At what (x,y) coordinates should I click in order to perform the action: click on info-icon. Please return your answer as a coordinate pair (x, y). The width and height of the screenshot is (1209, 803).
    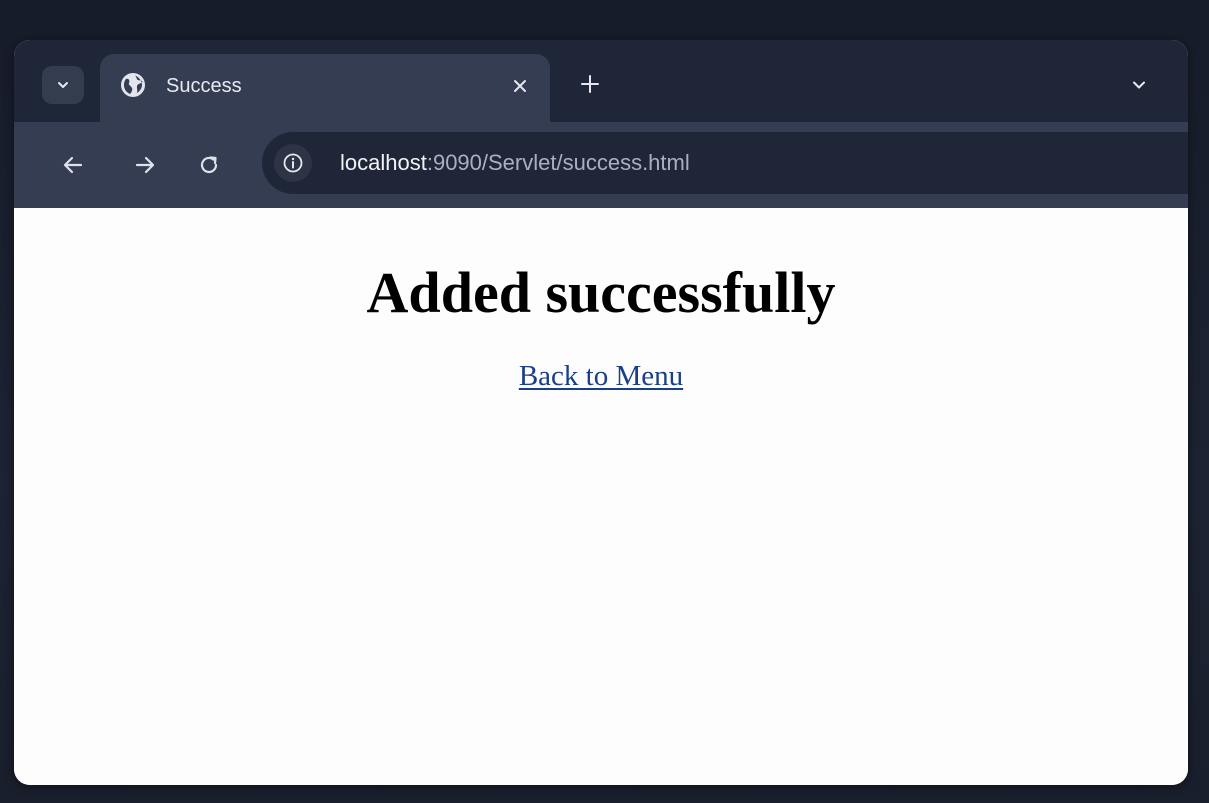
    Looking at the image, I should click on (293, 163).